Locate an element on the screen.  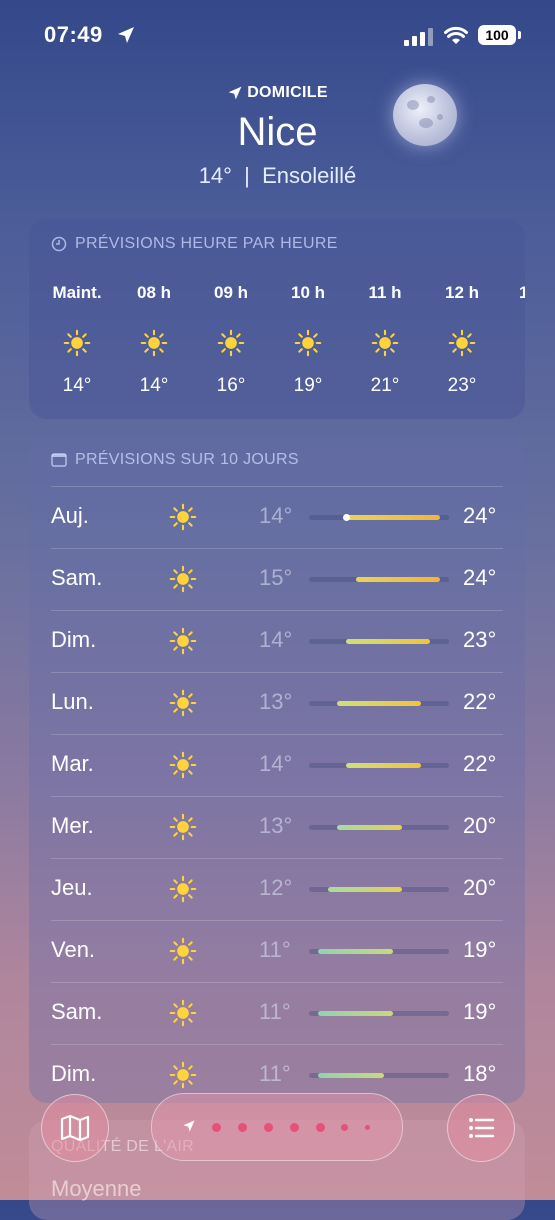
location-header: DOMICILE Nice 14° | Ensoleillé is located at coordinates (277, 136).